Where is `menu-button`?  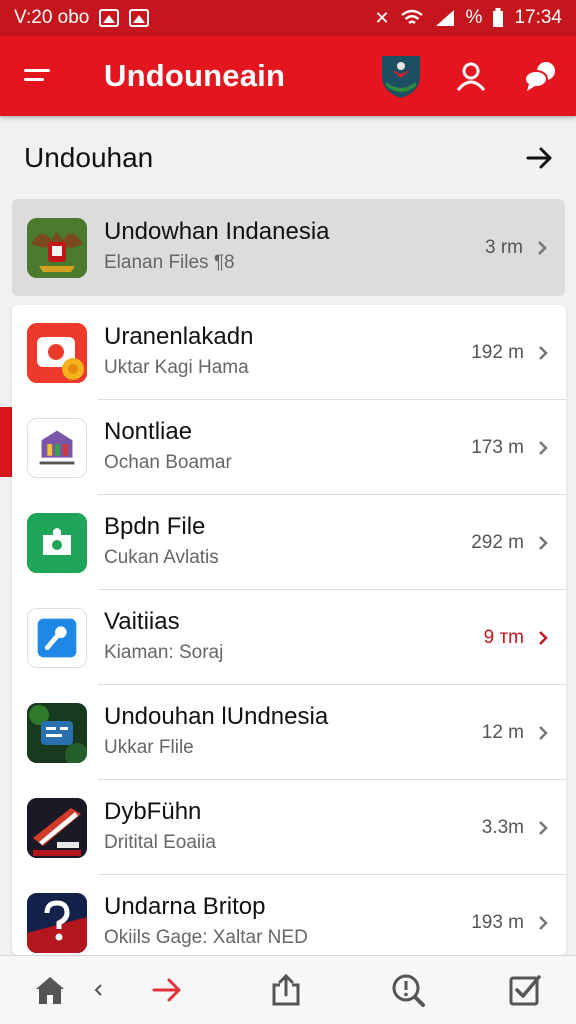 menu-button is located at coordinates (38, 76).